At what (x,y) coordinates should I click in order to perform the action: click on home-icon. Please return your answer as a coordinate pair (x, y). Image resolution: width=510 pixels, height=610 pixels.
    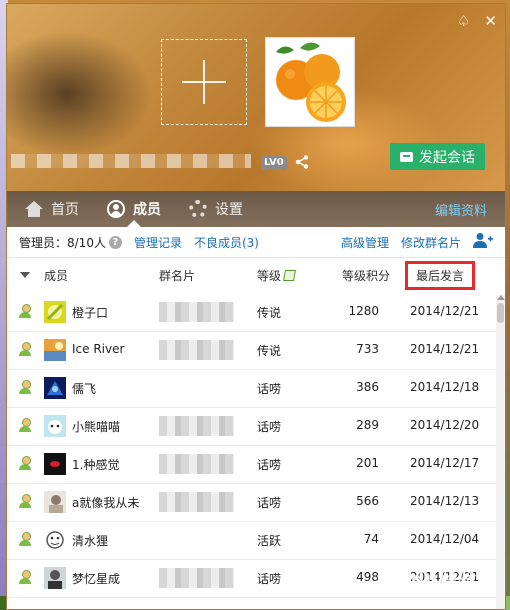
    Looking at the image, I should click on (34, 209).